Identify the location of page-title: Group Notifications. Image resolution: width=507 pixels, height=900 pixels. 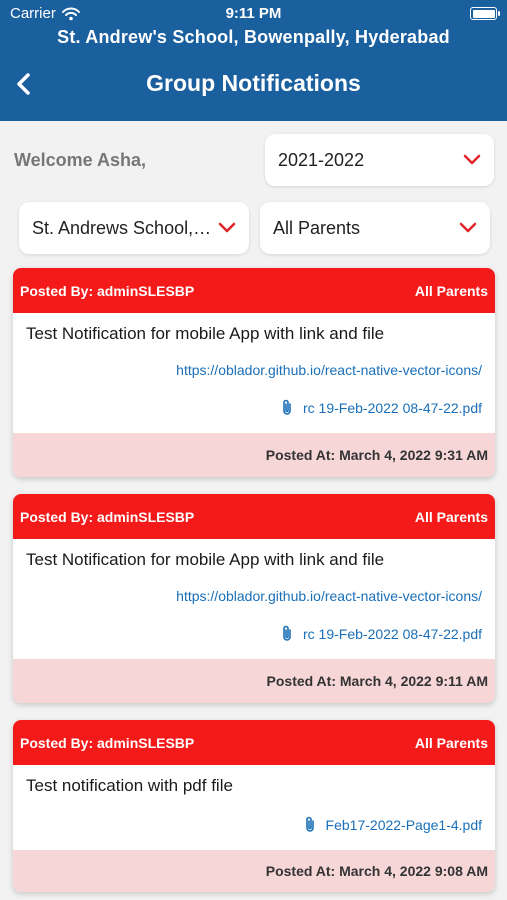
(253, 83).